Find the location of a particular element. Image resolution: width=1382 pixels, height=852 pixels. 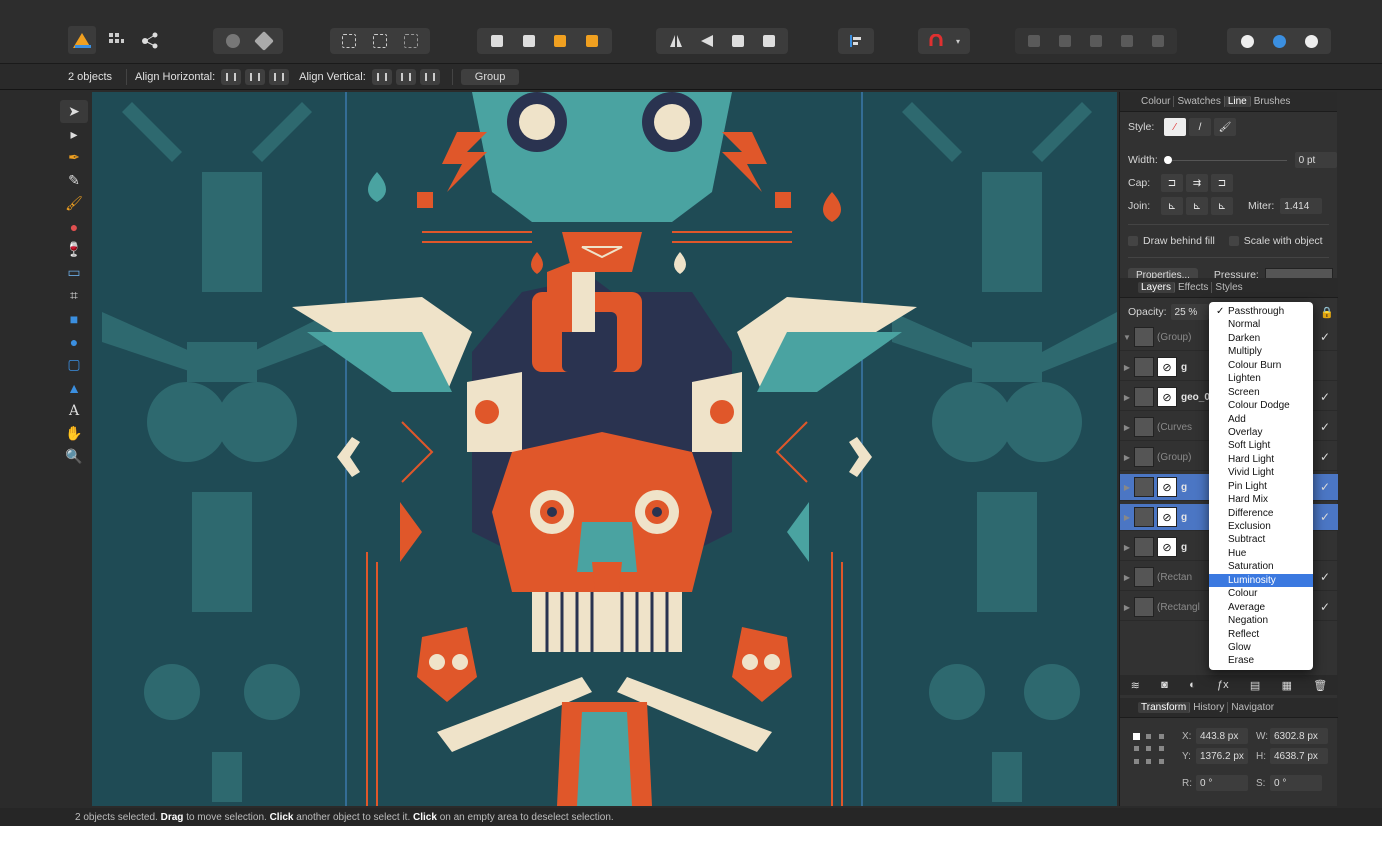

chevron-down-icon: ▾ is located at coordinates (958, 41).